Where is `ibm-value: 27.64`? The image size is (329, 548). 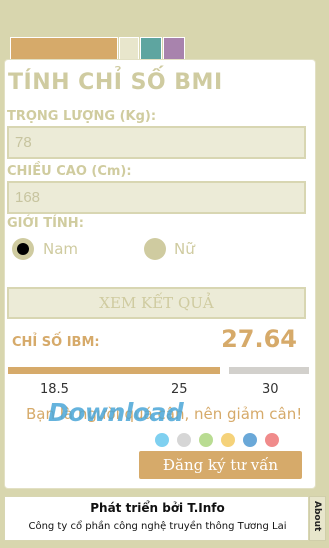
ibm-value: 27.64 is located at coordinates (259, 339).